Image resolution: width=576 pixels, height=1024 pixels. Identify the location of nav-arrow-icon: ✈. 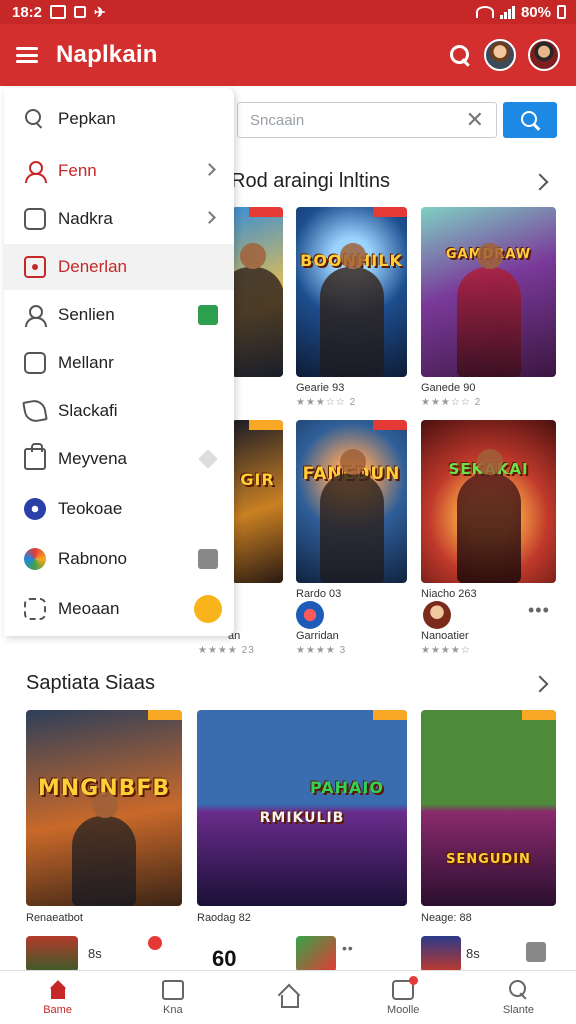
(100, 11).